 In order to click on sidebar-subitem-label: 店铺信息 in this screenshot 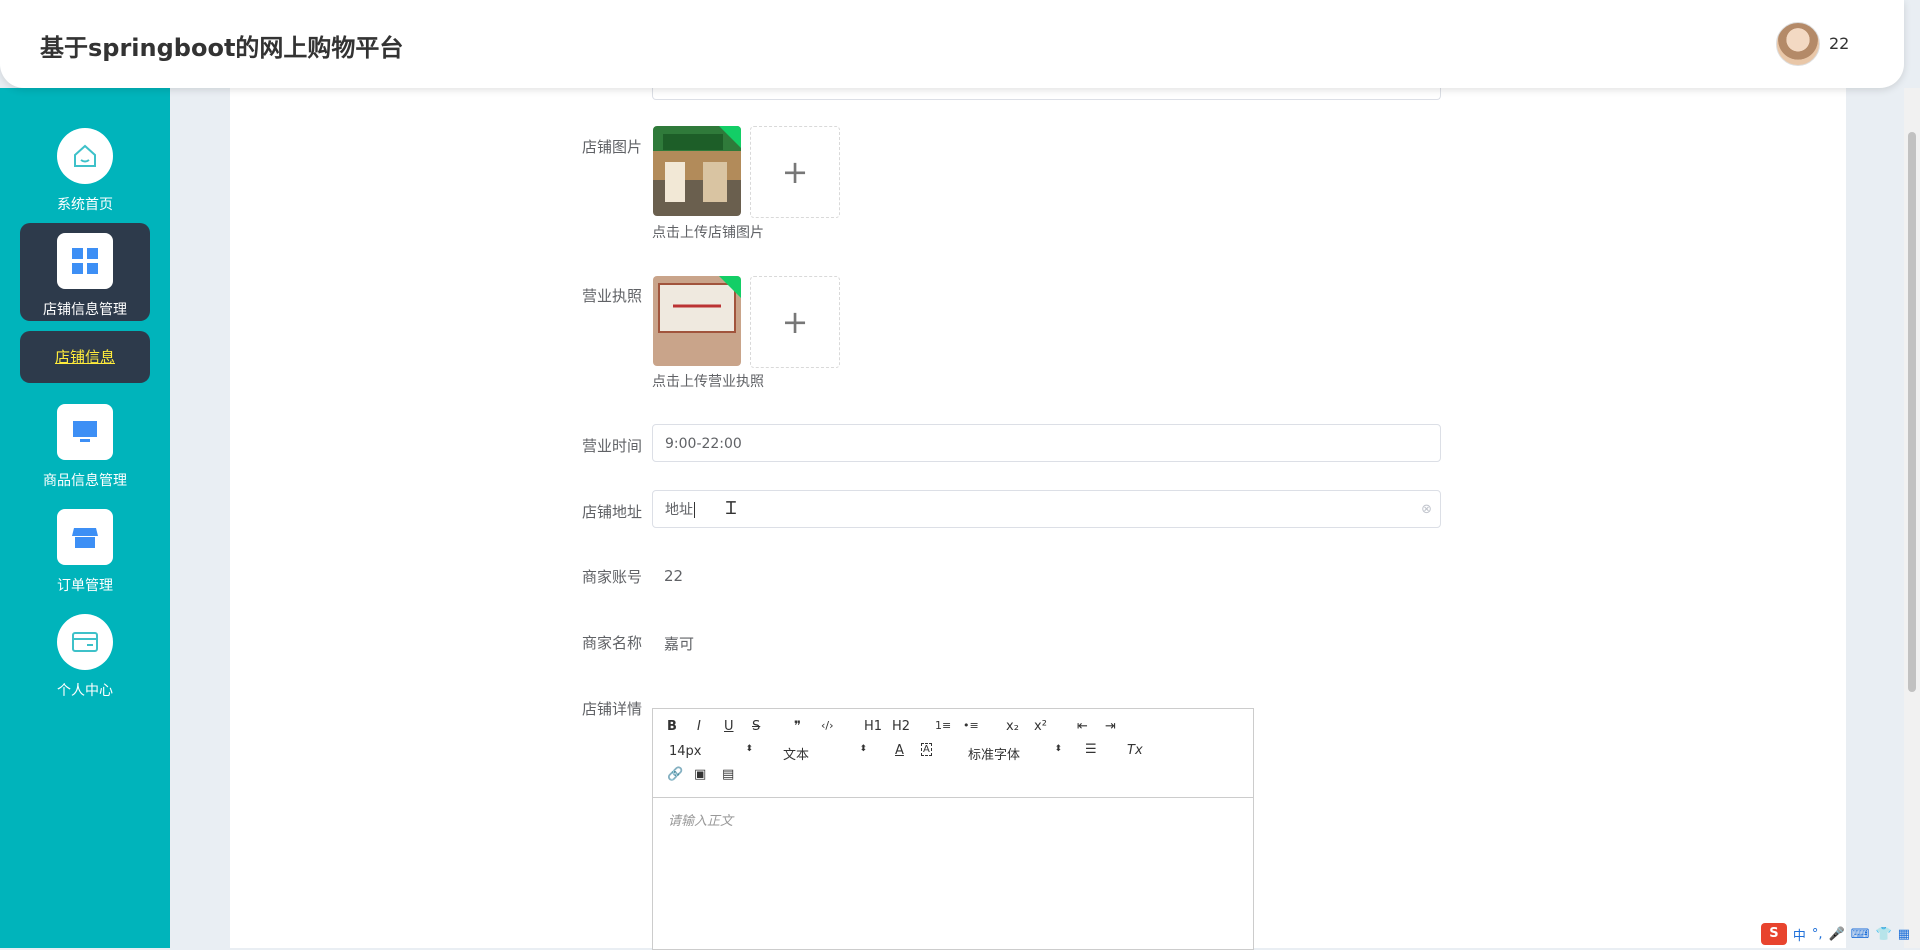, I will do `click(84, 357)`.